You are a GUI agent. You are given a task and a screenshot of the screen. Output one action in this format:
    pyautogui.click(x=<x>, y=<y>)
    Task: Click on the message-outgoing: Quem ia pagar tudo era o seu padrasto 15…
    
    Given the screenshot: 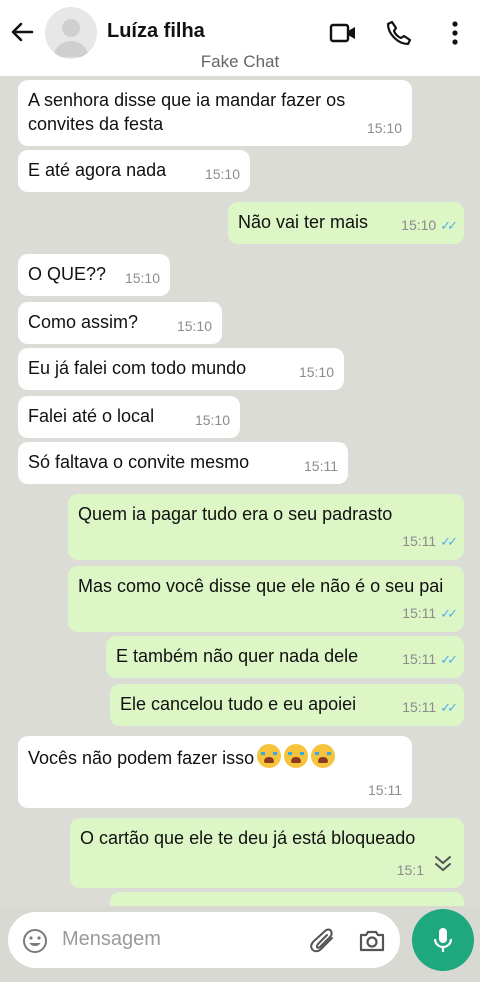 What is the action you would take?
    pyautogui.click(x=266, y=527)
    